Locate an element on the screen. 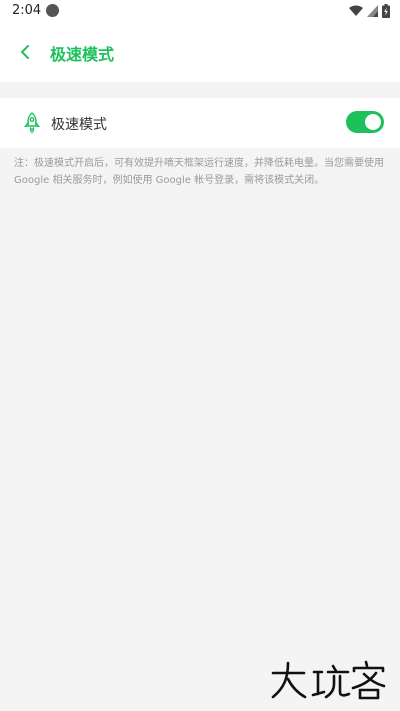 Image resolution: width=400 pixels, height=711 pixels. app-bar: 极速模式 is located at coordinates (200, 52).